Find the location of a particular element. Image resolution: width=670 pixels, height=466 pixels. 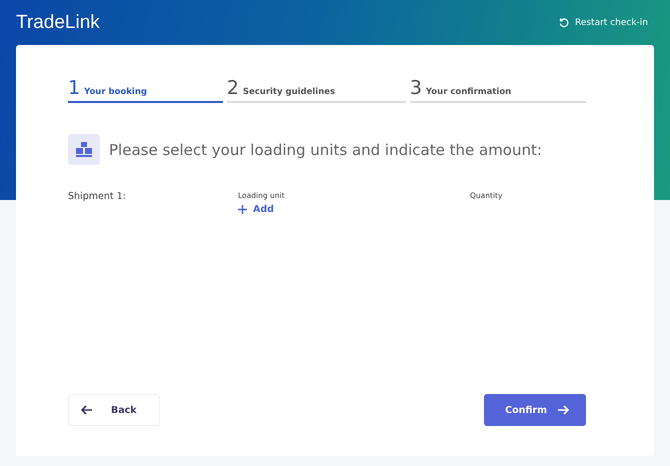

restart-icon is located at coordinates (563, 23).